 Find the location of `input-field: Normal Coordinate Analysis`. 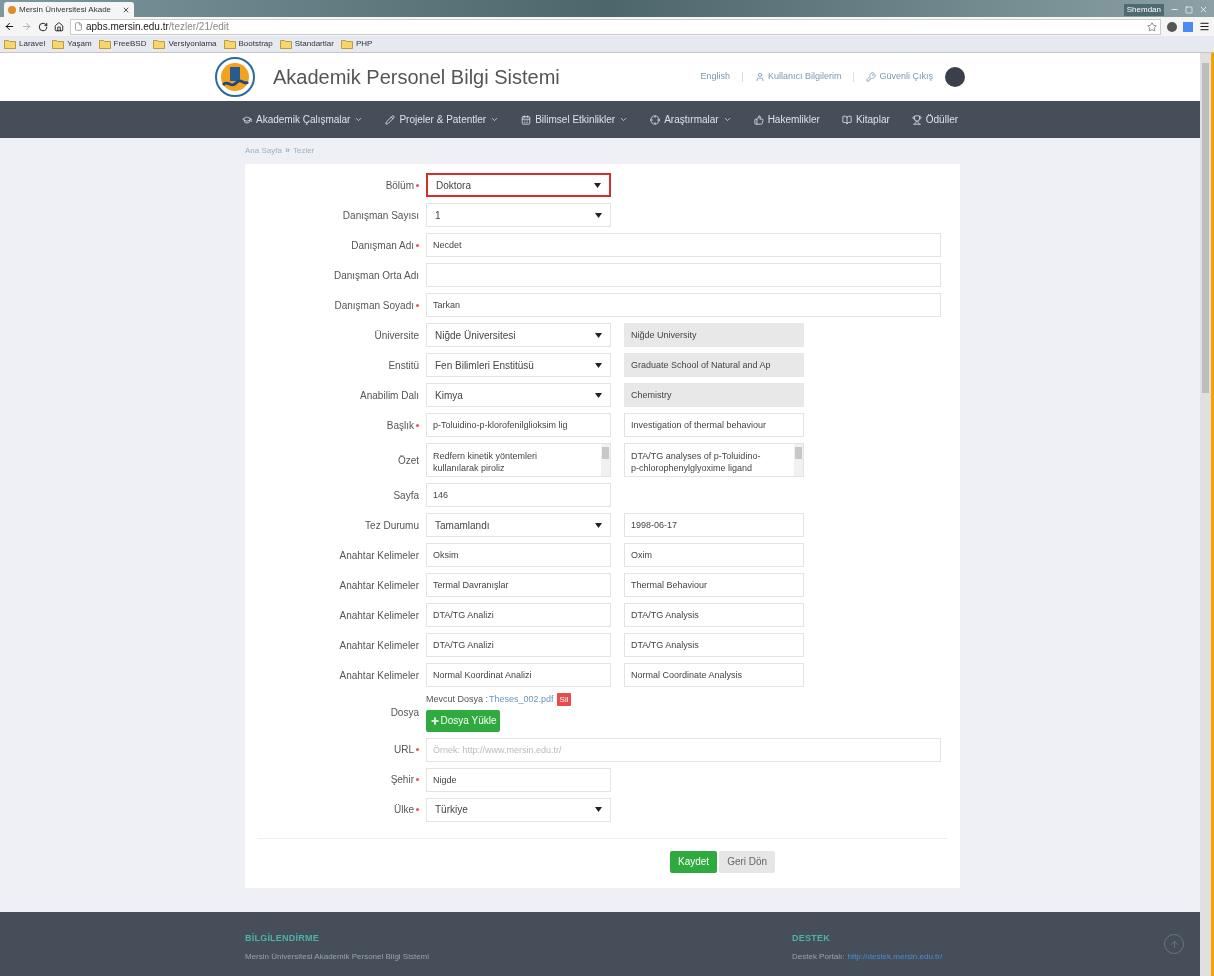

input-field: Normal Coordinate Analysis is located at coordinates (714, 675).